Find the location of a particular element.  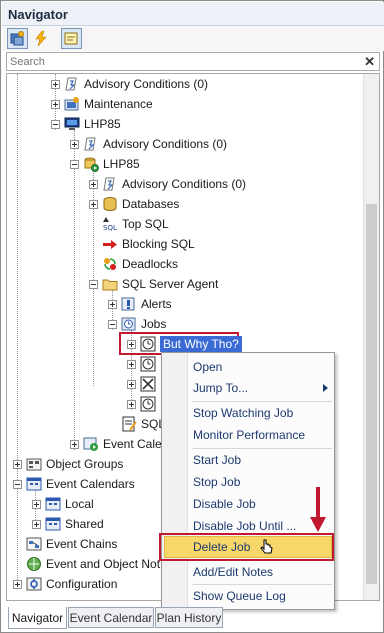

tree-node-sql-server-agent: SQL Server Agent is located at coordinates (153, 284).